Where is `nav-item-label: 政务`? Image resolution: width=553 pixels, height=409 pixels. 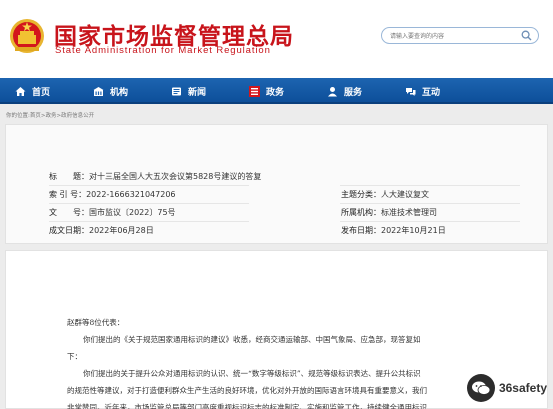 nav-item-label: 政务 is located at coordinates (275, 92).